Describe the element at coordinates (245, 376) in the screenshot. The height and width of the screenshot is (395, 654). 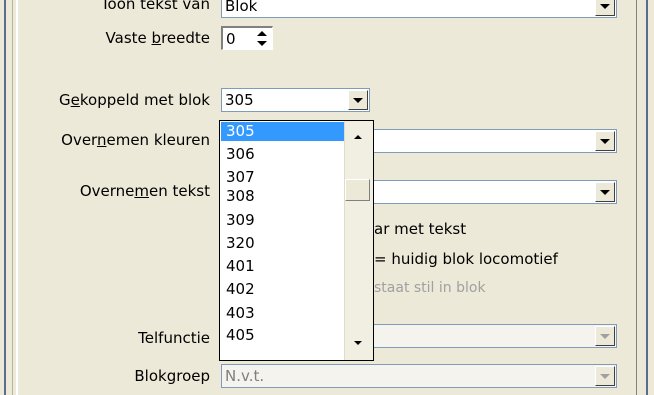
I see `blokgroep-value: N.v.t.` at that location.